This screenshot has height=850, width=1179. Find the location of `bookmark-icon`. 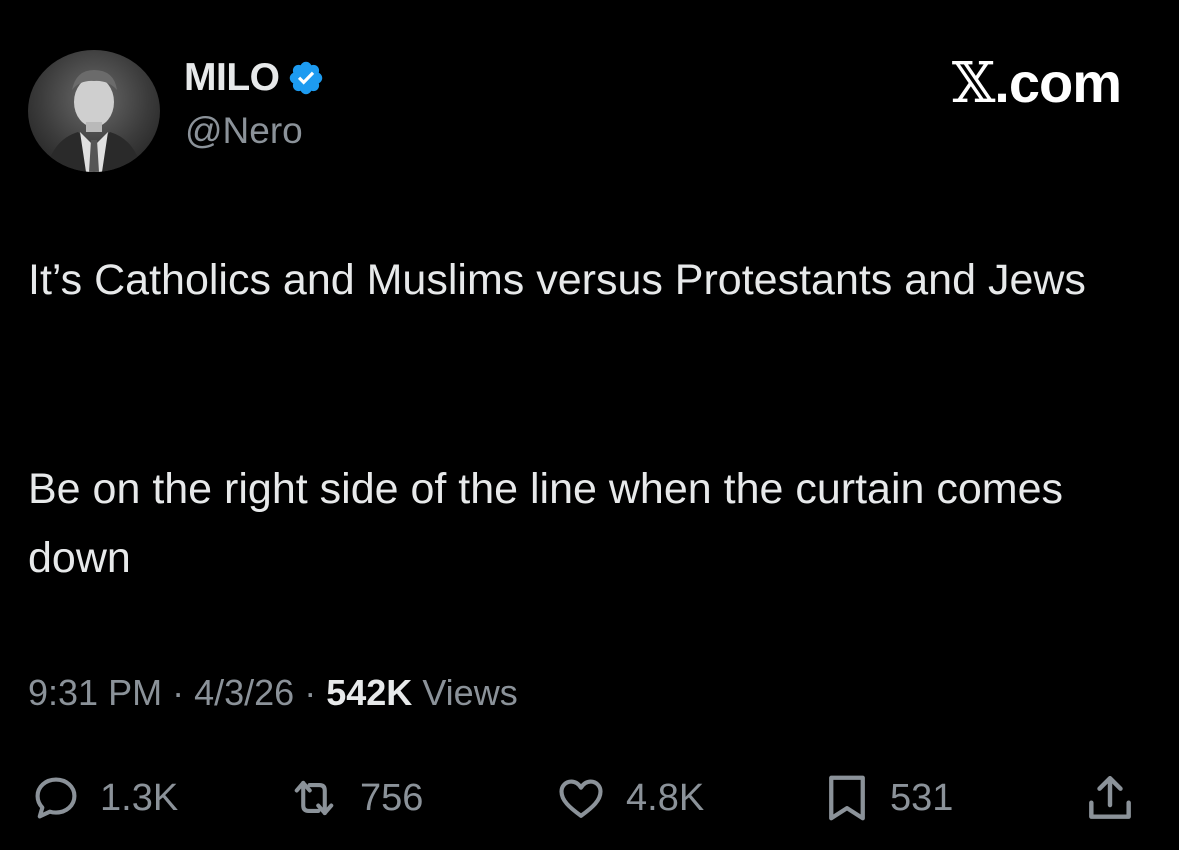

bookmark-icon is located at coordinates (847, 798).